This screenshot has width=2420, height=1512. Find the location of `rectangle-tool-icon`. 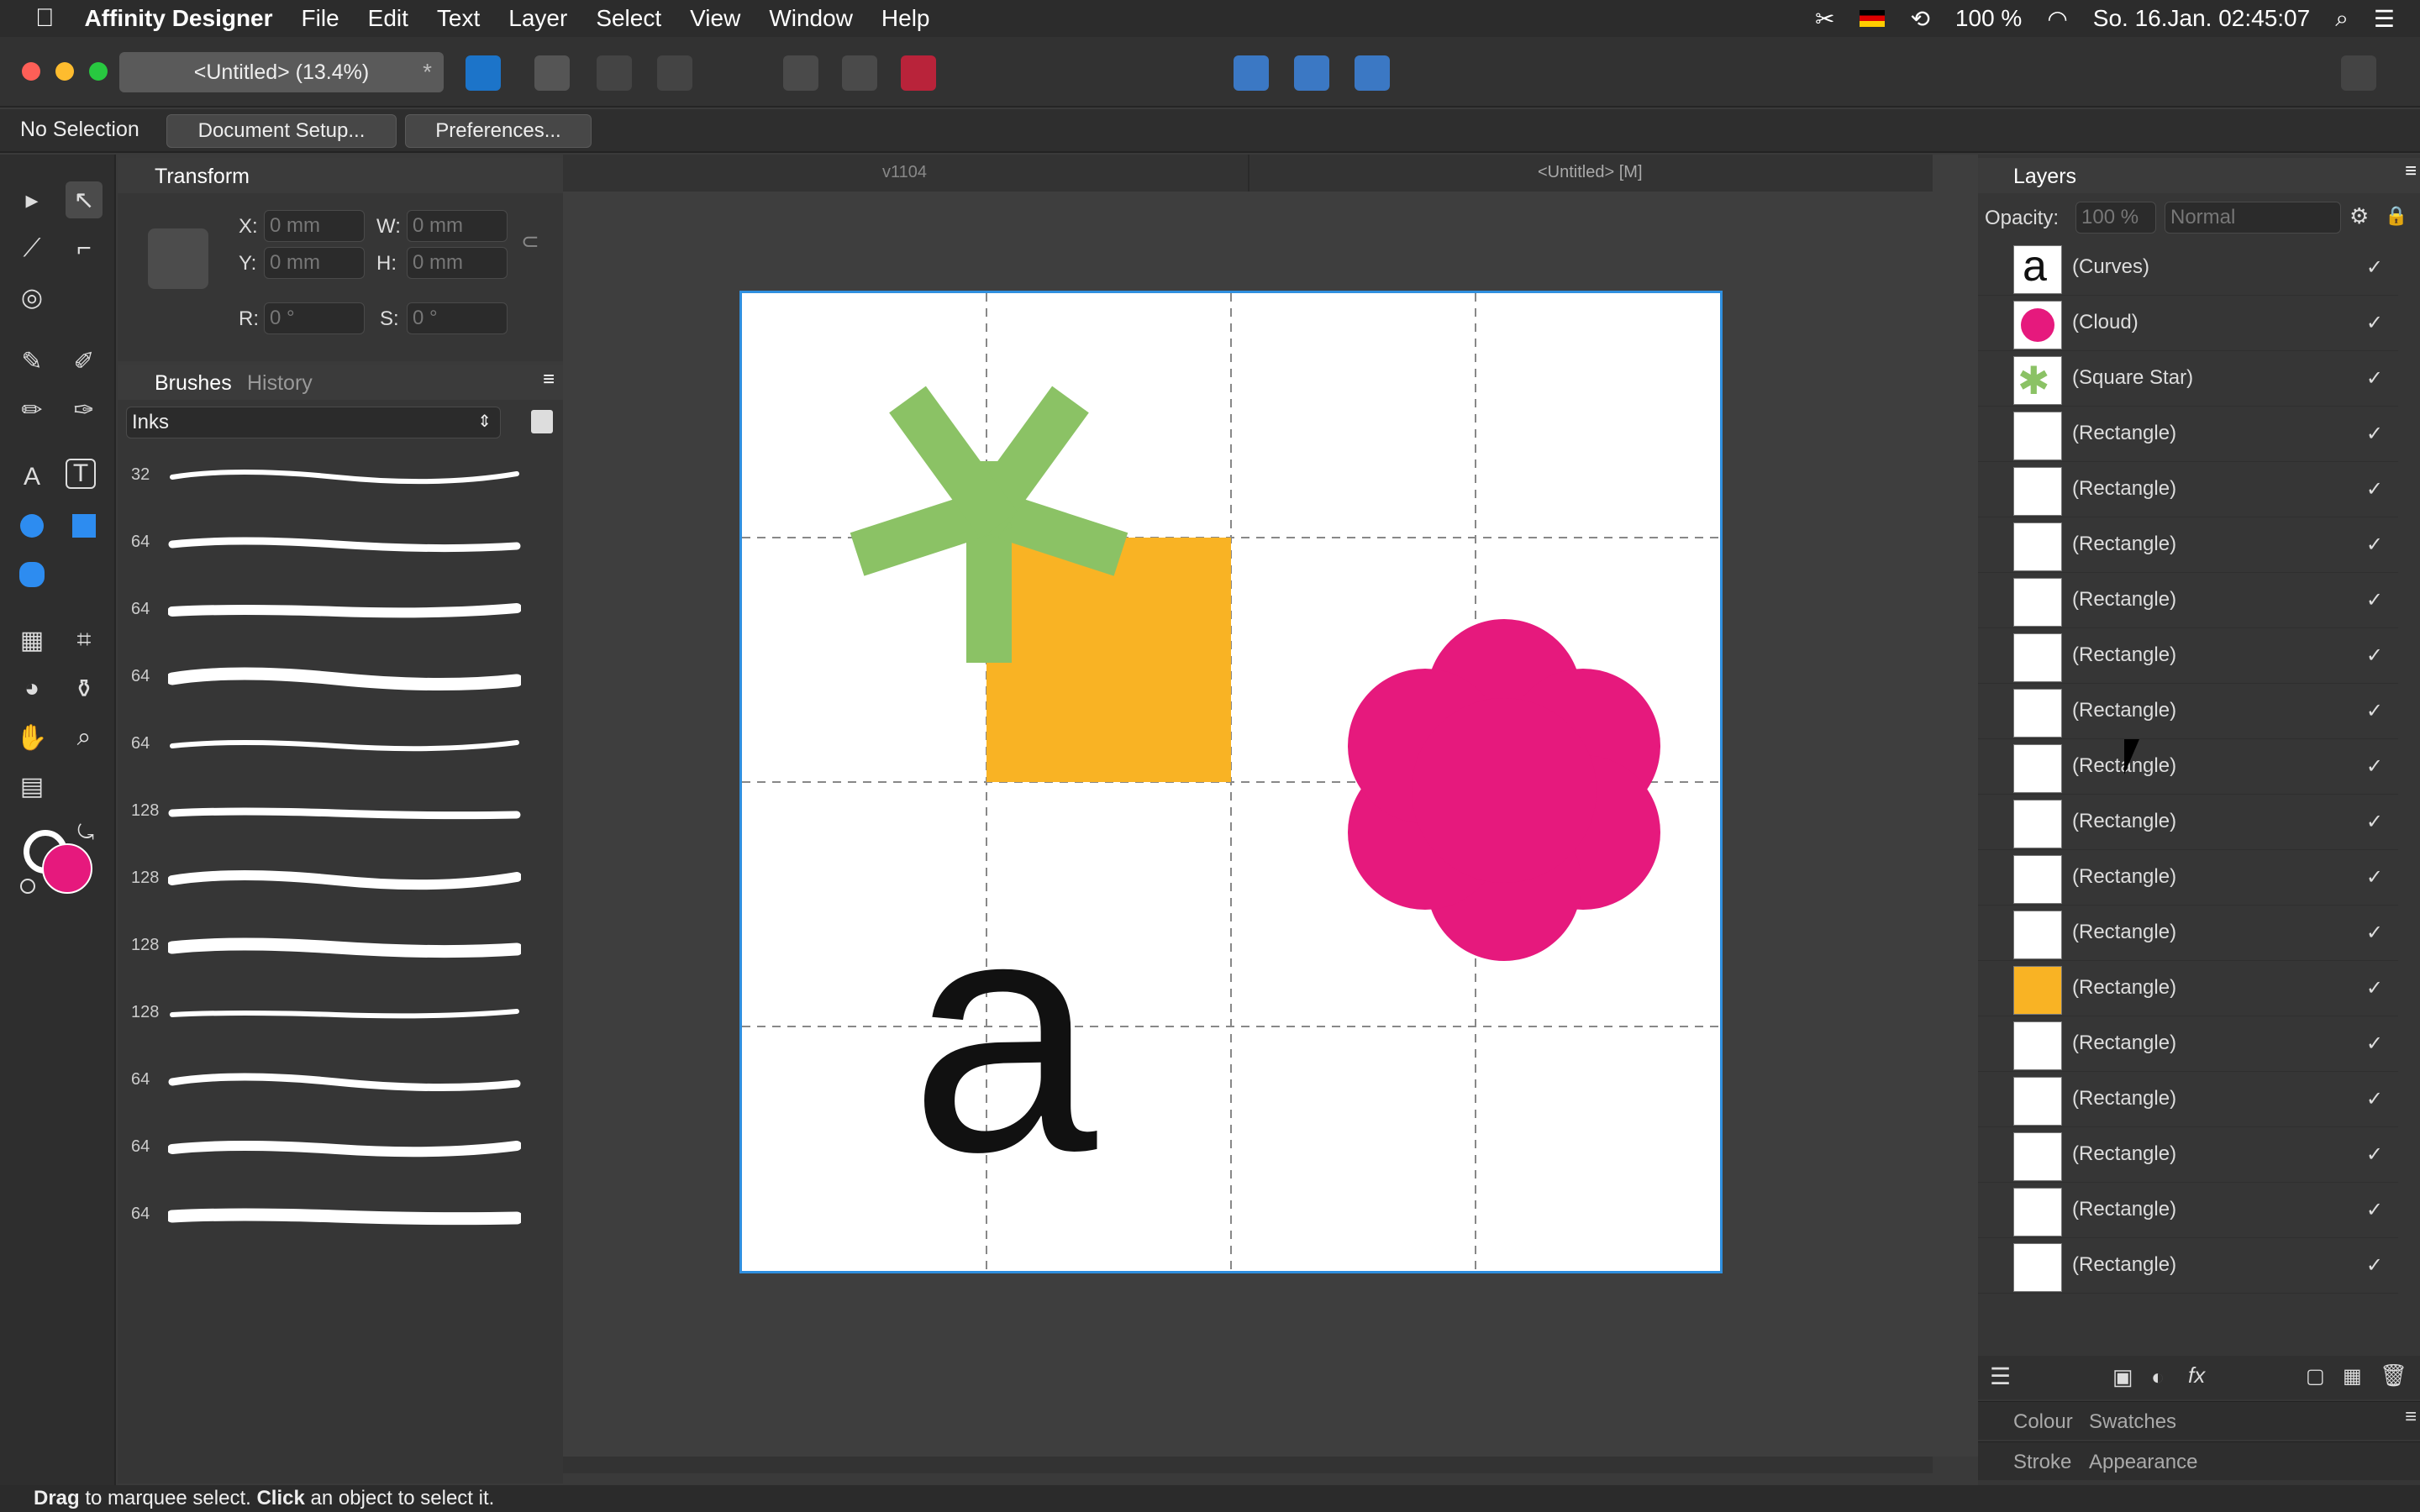

rectangle-tool-icon is located at coordinates (84, 525).